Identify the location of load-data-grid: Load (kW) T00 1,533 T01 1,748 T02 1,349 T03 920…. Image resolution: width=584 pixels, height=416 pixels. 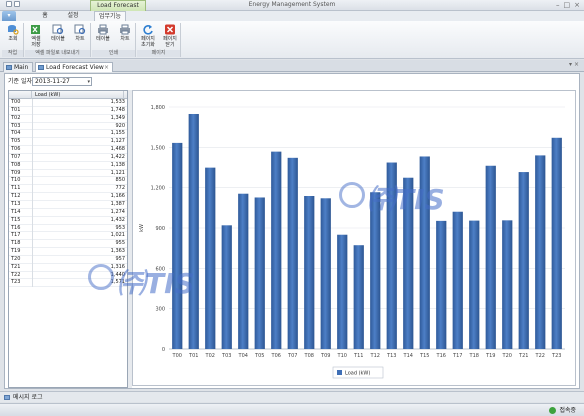
(68, 239).